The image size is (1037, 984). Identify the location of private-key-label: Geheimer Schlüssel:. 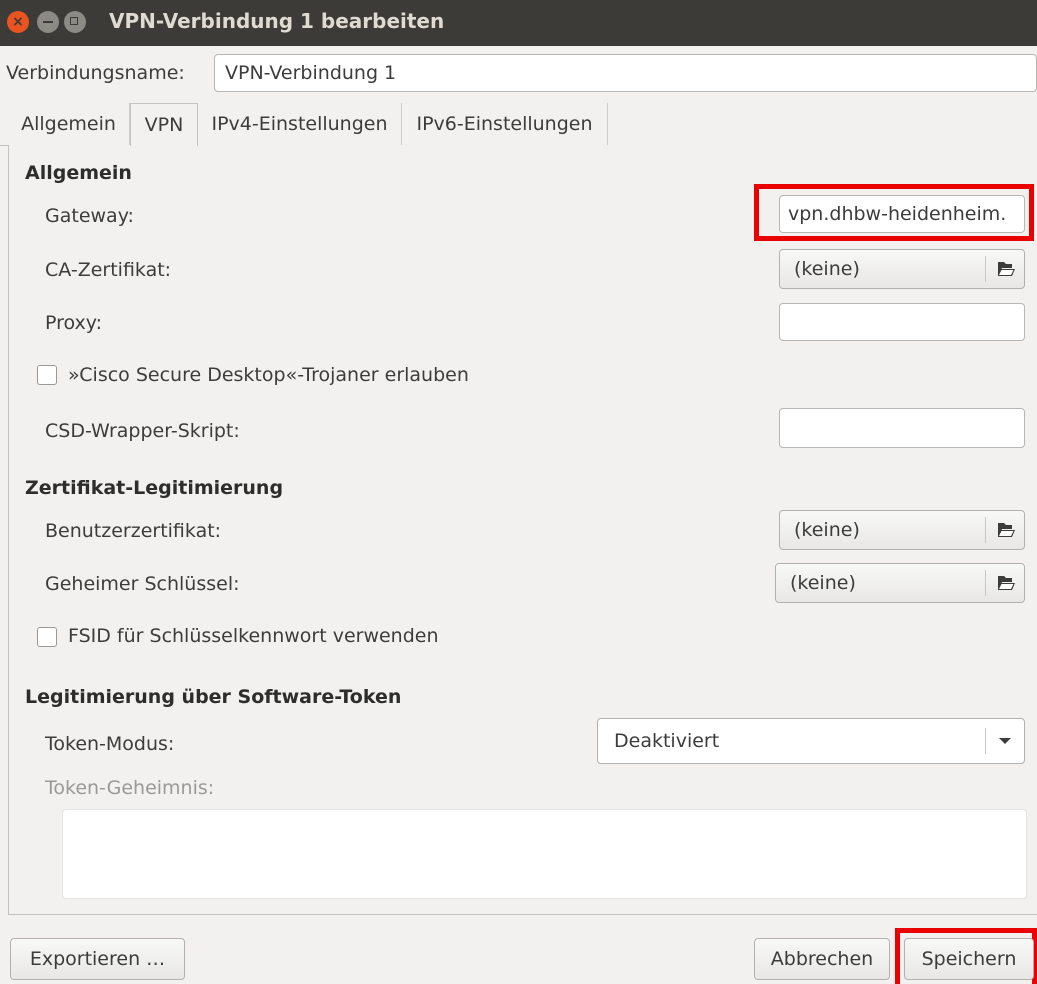
(142, 584).